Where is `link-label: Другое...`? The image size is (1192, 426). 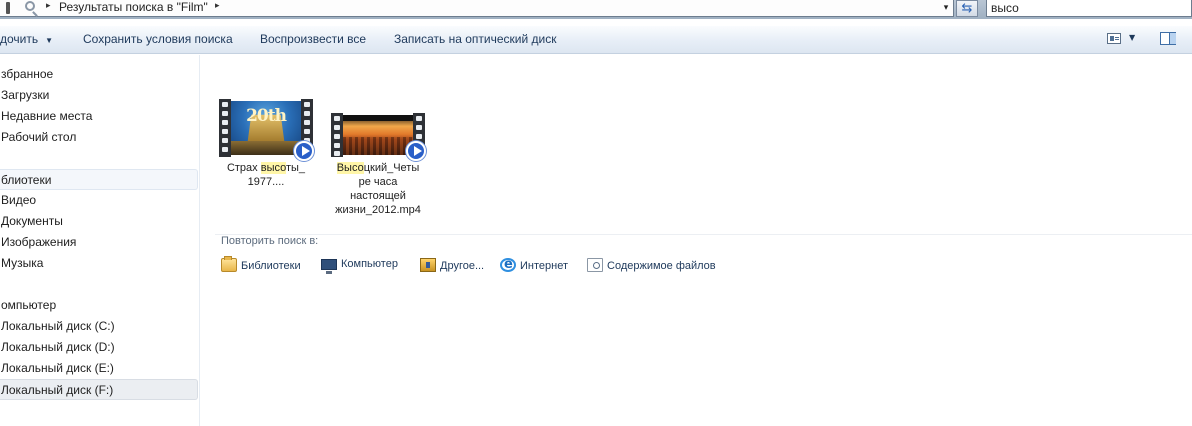
link-label: Другое... is located at coordinates (462, 266).